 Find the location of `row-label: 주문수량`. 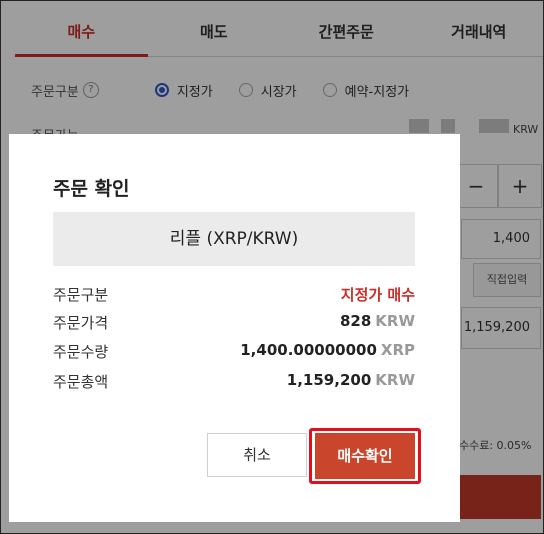

row-label: 주문수량 is located at coordinates (81, 352).